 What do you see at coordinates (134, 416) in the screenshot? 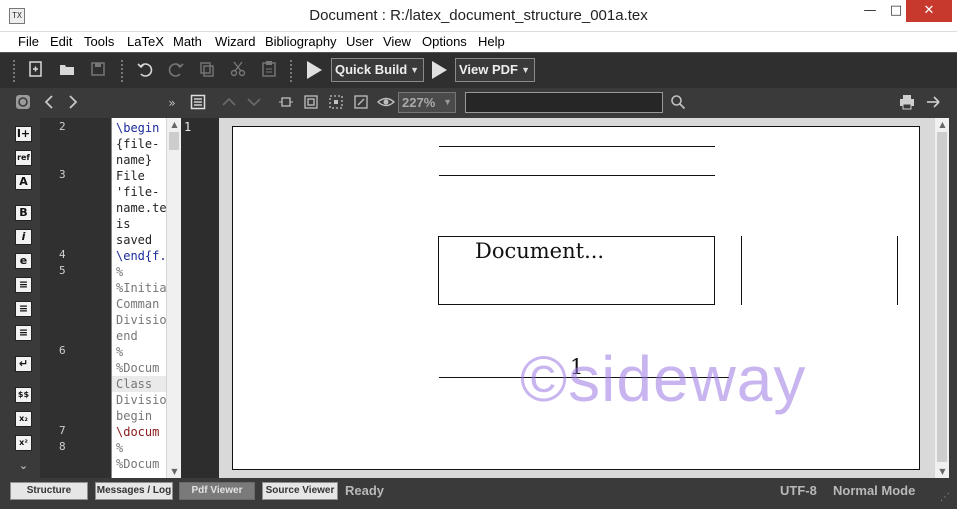
I see `code-line: begin` at bounding box center [134, 416].